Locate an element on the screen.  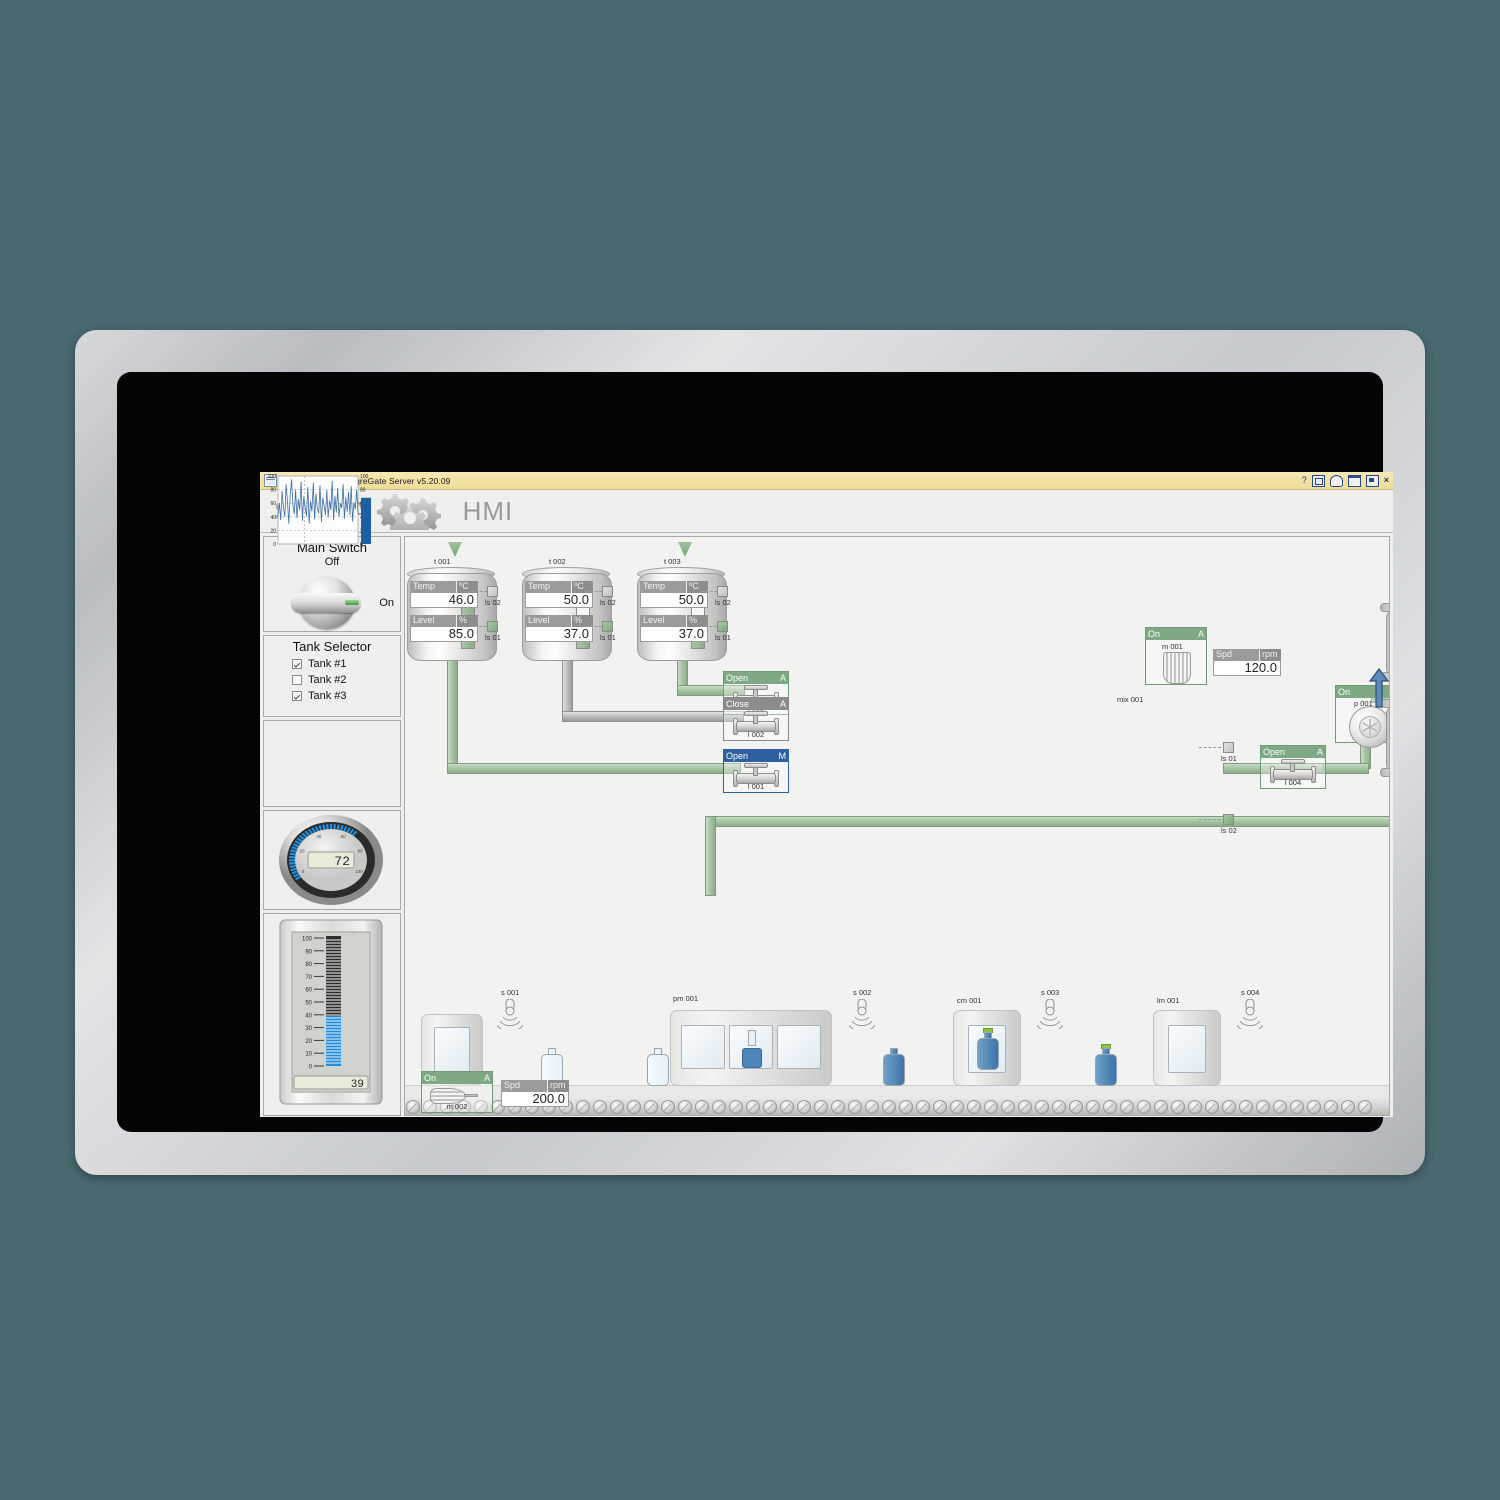
round-gauge: 02040 6080100 72 is located at coordinates (331, 860).